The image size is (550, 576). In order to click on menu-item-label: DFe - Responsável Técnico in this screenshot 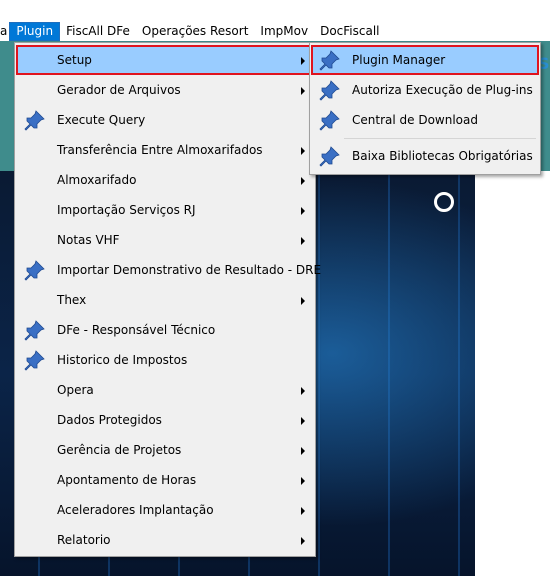, I will do `click(136, 330)`.